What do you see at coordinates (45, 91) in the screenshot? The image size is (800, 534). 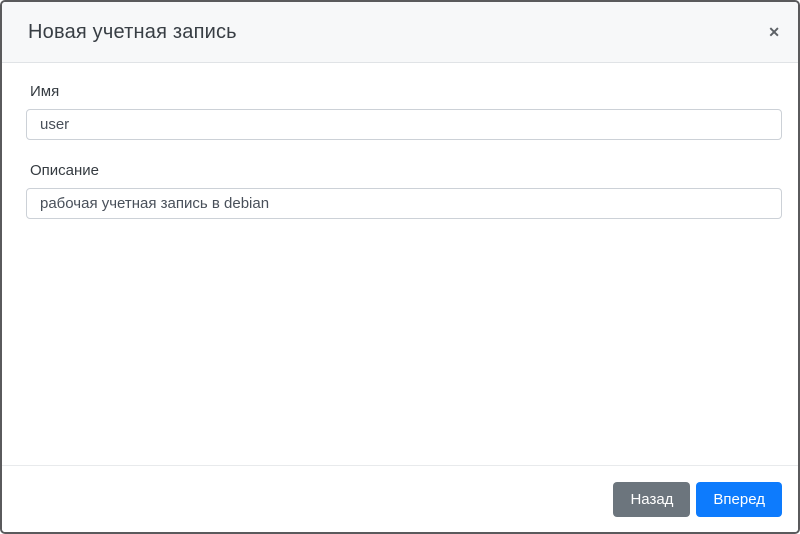 I see `name-field-label: Имя` at bounding box center [45, 91].